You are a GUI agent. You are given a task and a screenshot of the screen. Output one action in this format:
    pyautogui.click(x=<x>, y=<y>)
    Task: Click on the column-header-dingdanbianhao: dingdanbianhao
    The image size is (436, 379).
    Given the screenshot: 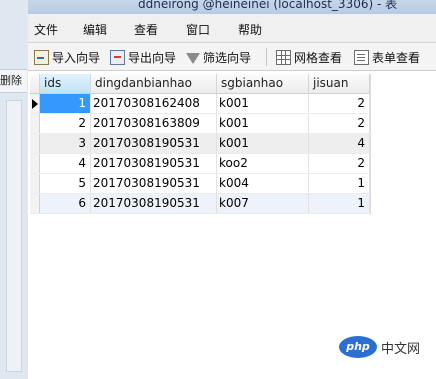 What is the action you would take?
    pyautogui.click(x=154, y=83)
    